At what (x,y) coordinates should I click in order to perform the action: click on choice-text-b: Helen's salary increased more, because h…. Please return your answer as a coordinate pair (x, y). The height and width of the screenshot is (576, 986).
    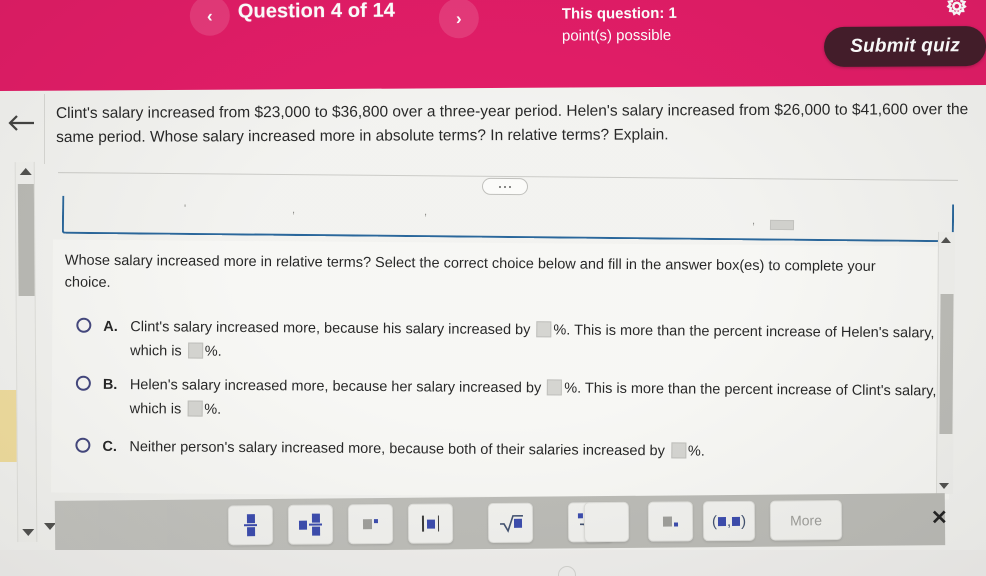
    Looking at the image, I should click on (535, 400).